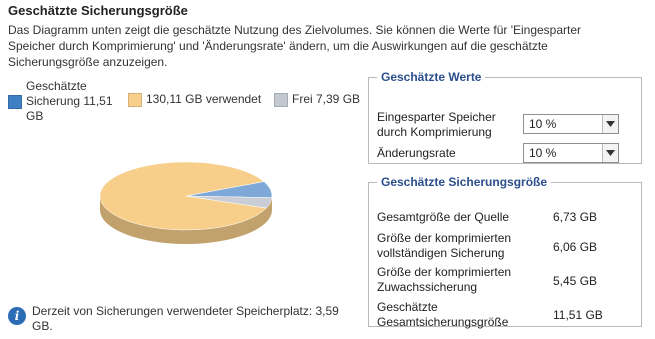 This screenshot has height=339, width=655. Describe the element at coordinates (571, 124) in the screenshot. I see `compression-select: 10 %` at that location.